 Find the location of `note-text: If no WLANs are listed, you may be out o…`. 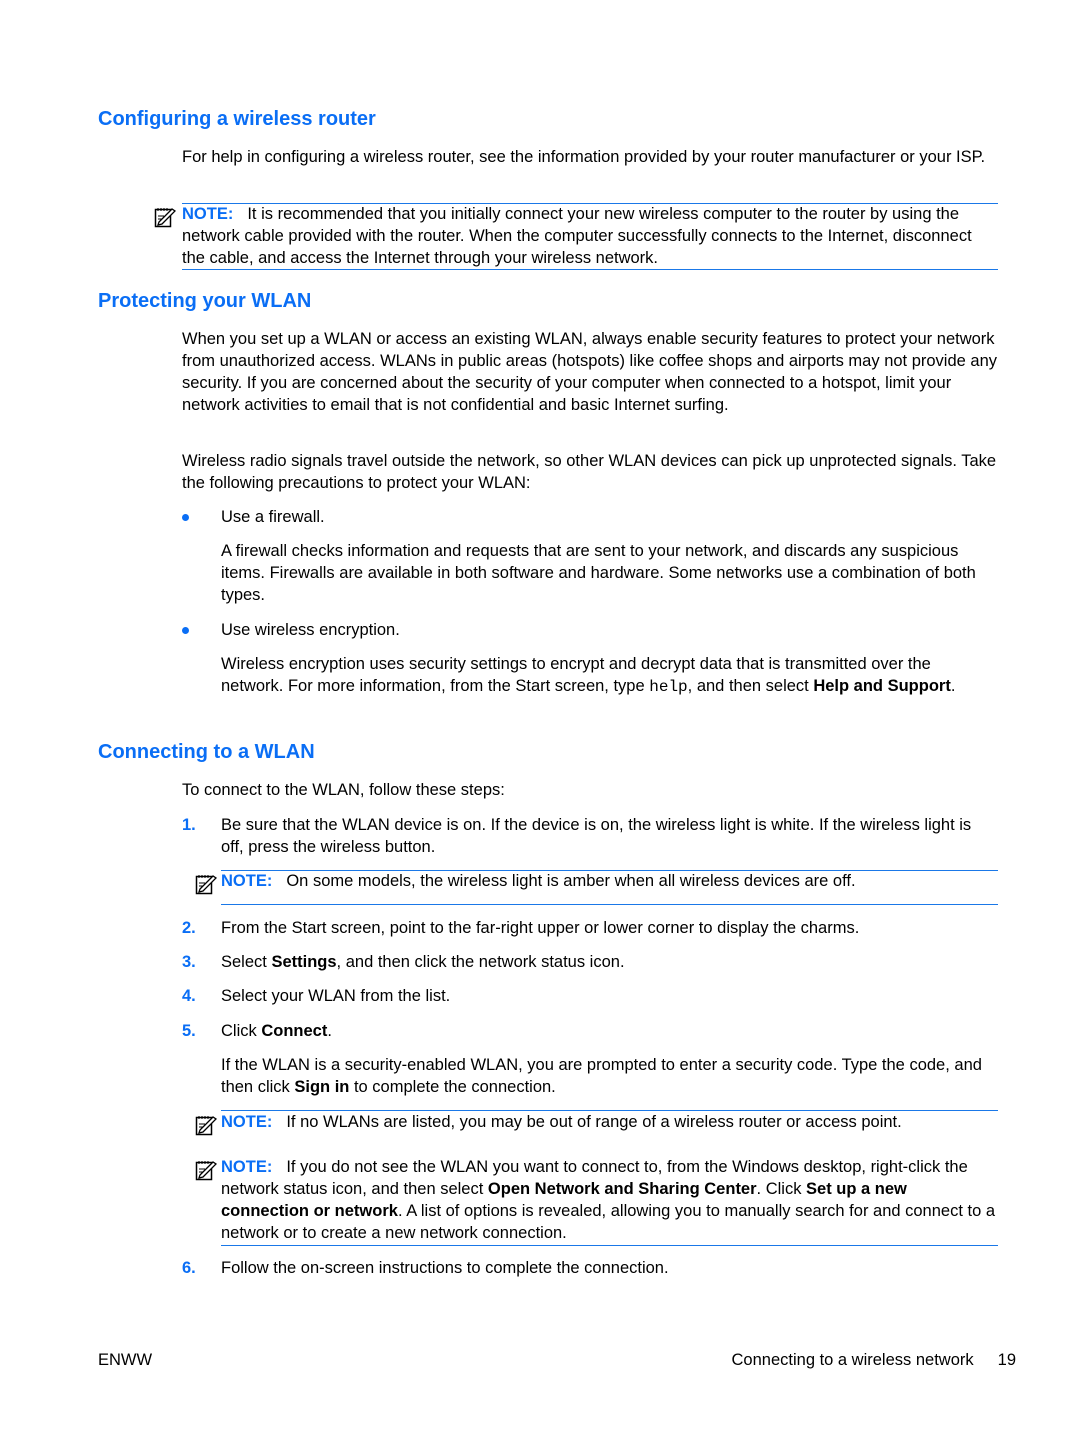

note-text: If no WLANs are listed, you may be out o… is located at coordinates (594, 1122).